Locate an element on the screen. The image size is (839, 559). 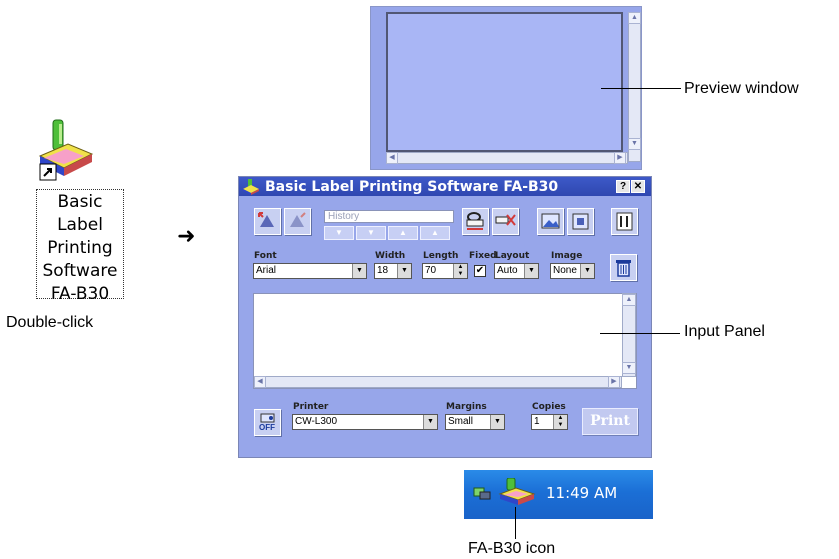
image-icon is located at coordinates (550, 221).